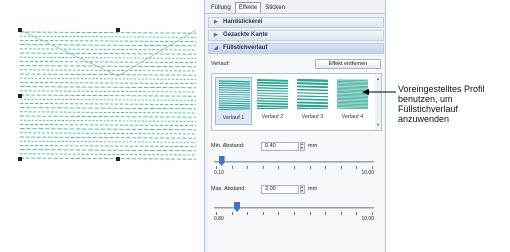 The height and width of the screenshot is (252, 510). I want to click on profile-verlauf-3: Verlauf 3, so click(312, 101).